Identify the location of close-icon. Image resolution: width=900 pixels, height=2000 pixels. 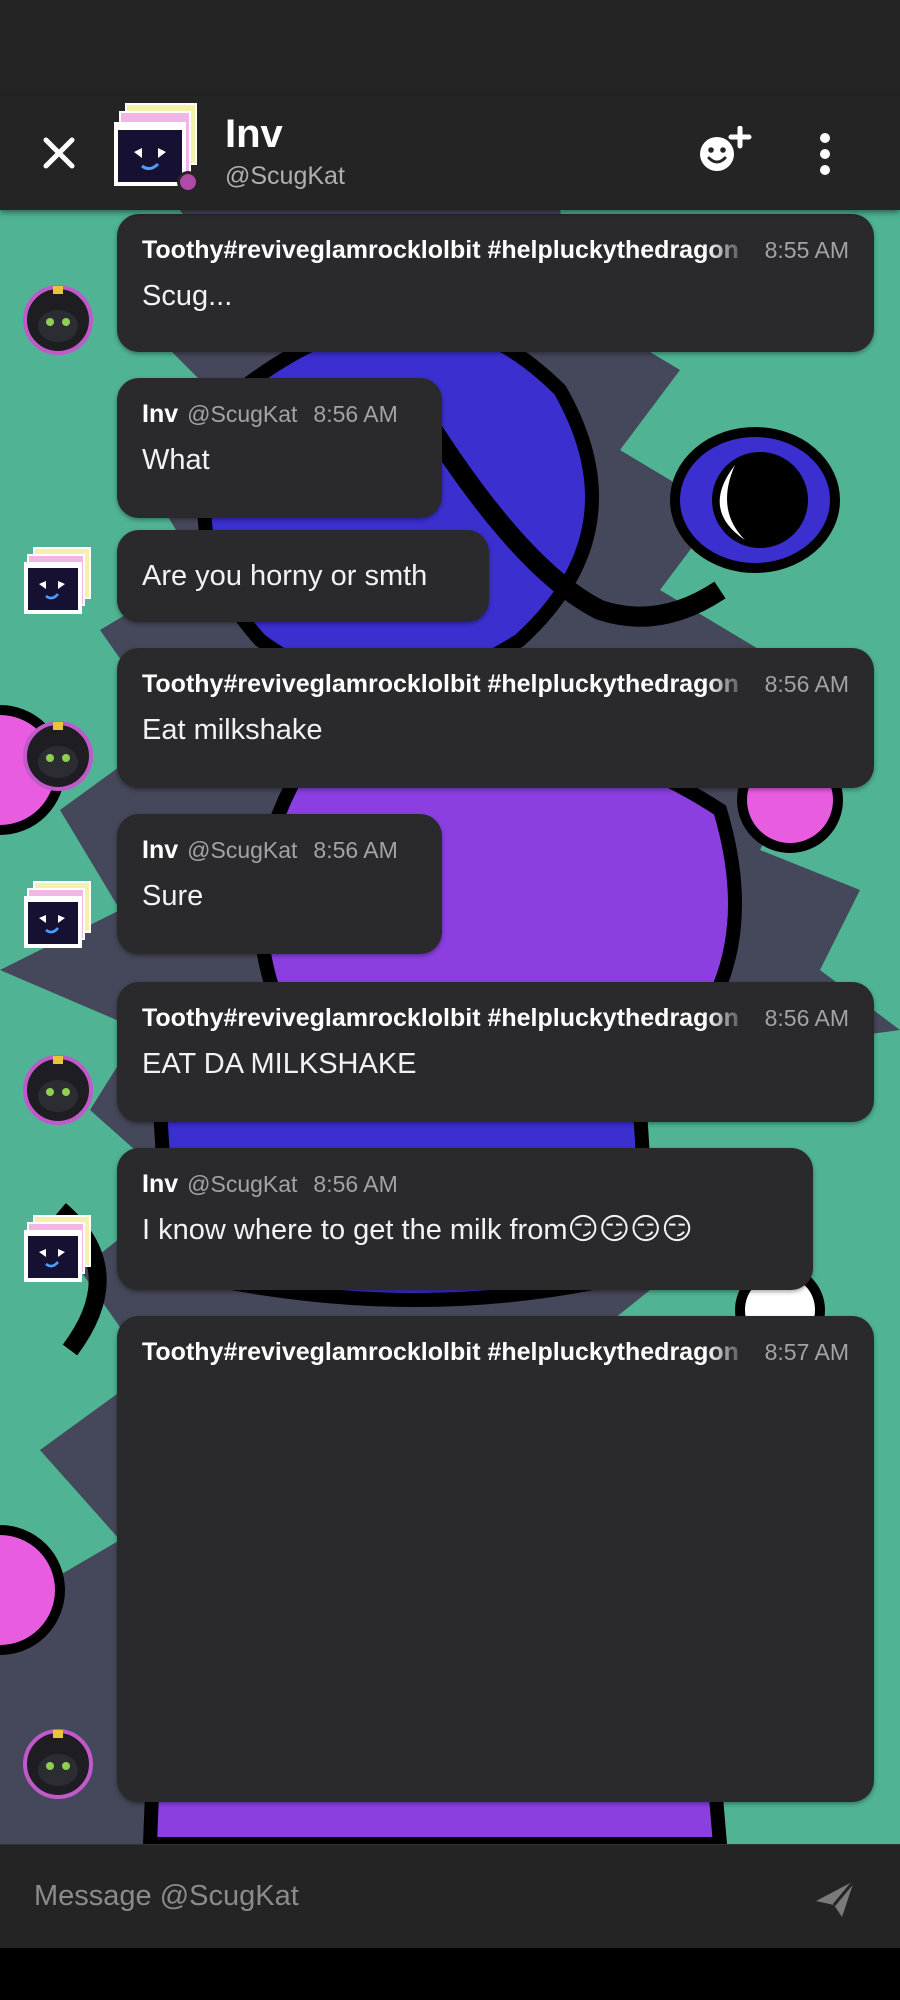
(59, 153).